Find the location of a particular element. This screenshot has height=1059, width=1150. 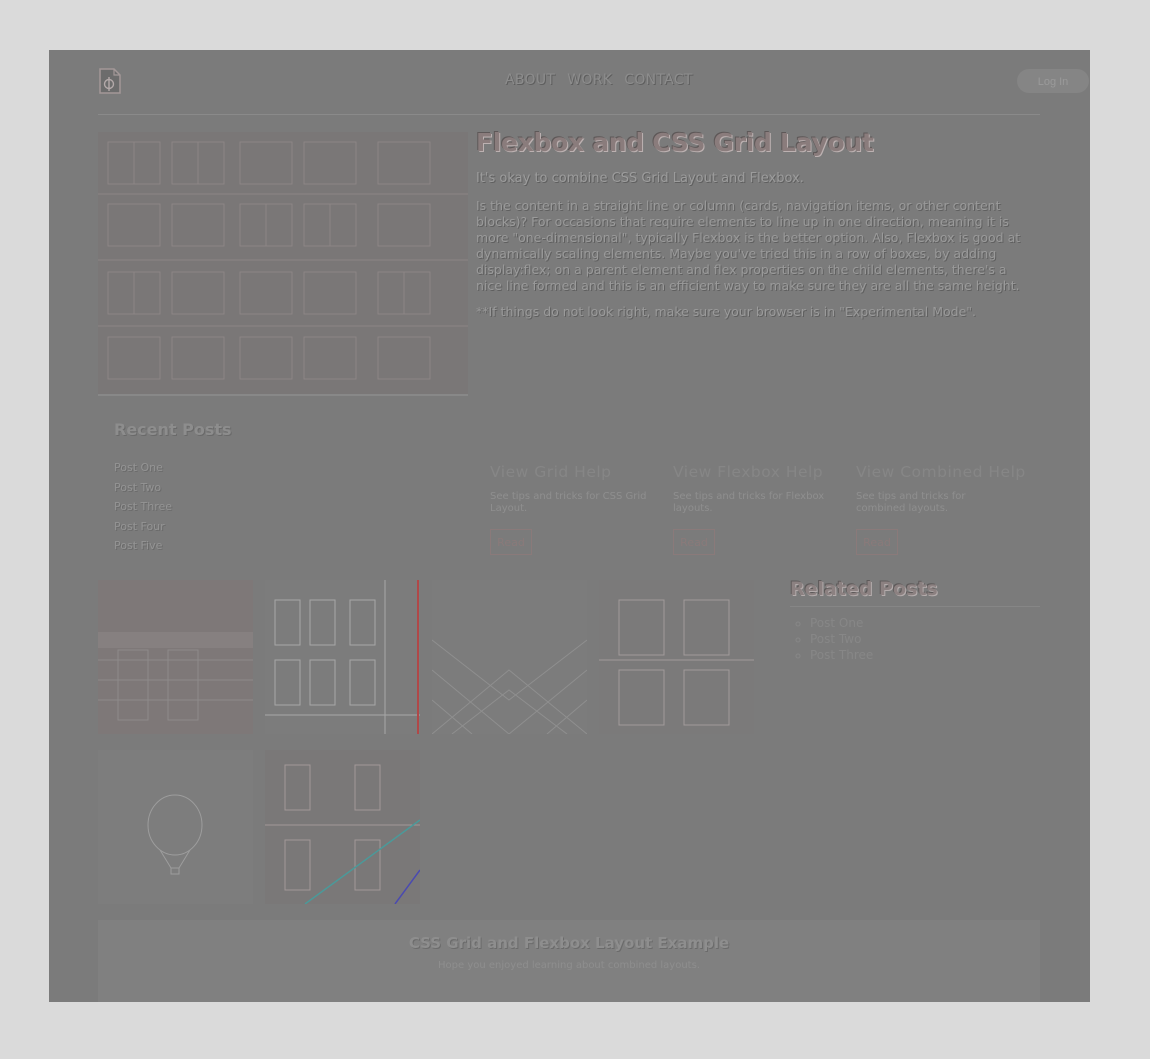

recent-post-link: Post Two is located at coordinates (264, 491).